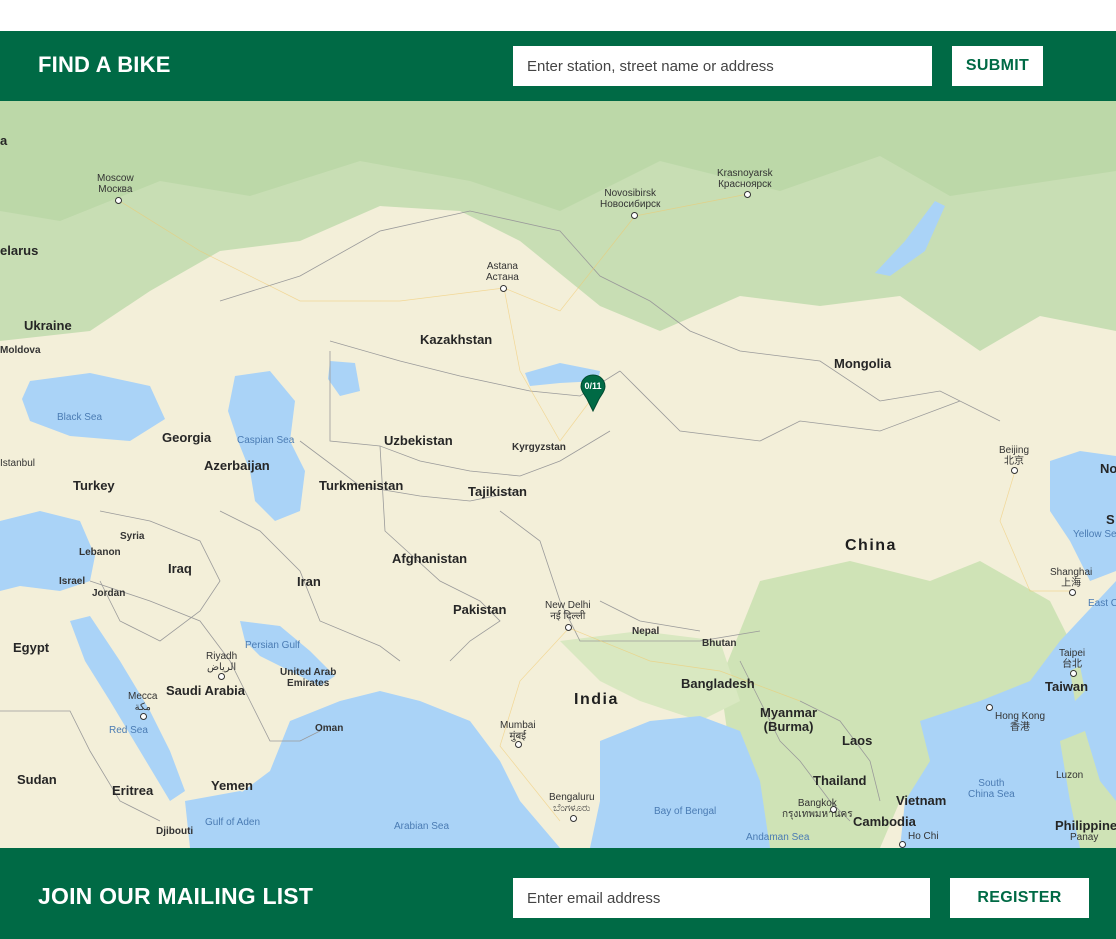 The height and width of the screenshot is (939, 1116). I want to click on label-nepal: Nepal, so click(646, 631).